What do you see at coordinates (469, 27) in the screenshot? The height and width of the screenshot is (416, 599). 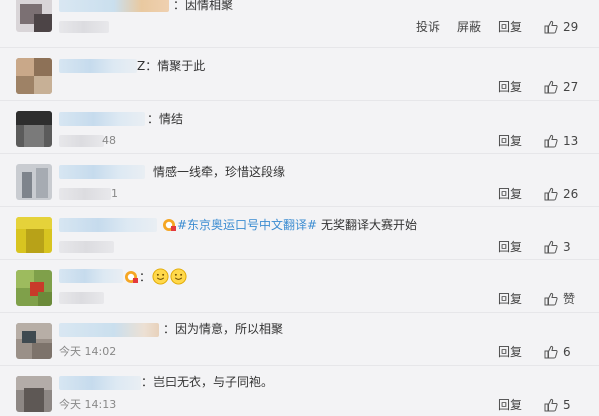 I see `block-button: 屏蔽` at bounding box center [469, 27].